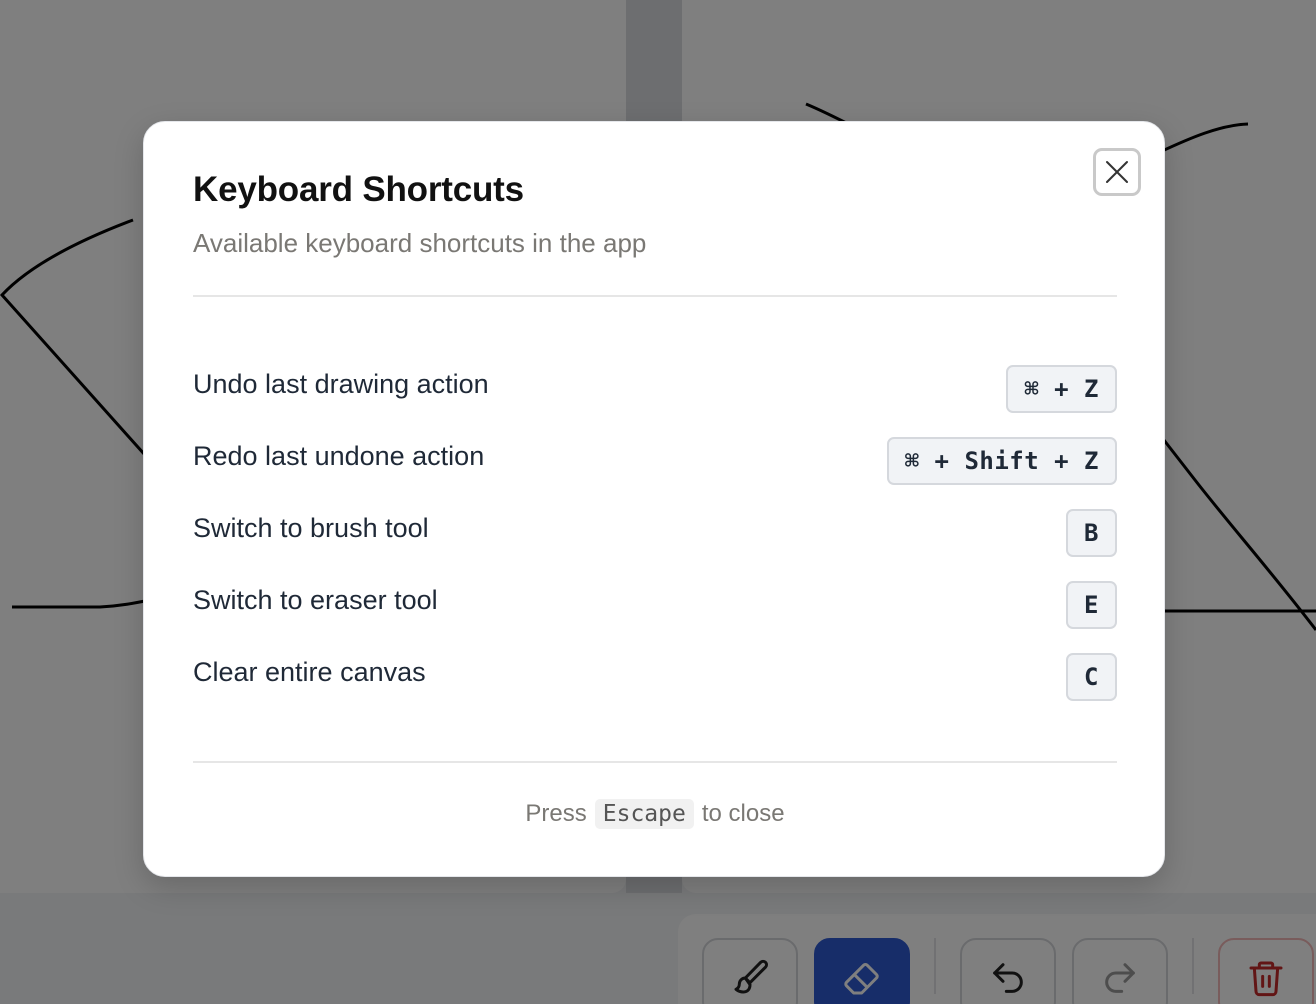 The height and width of the screenshot is (1004, 1316). What do you see at coordinates (358, 189) in the screenshot?
I see `dialog-title: Keyboard Shortcuts` at bounding box center [358, 189].